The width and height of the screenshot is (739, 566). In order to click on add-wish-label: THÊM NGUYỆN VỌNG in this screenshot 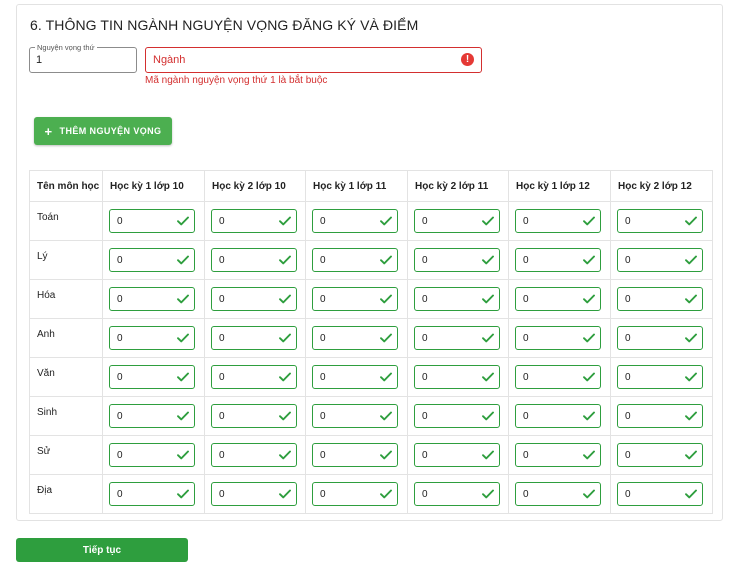, I will do `click(110, 131)`.